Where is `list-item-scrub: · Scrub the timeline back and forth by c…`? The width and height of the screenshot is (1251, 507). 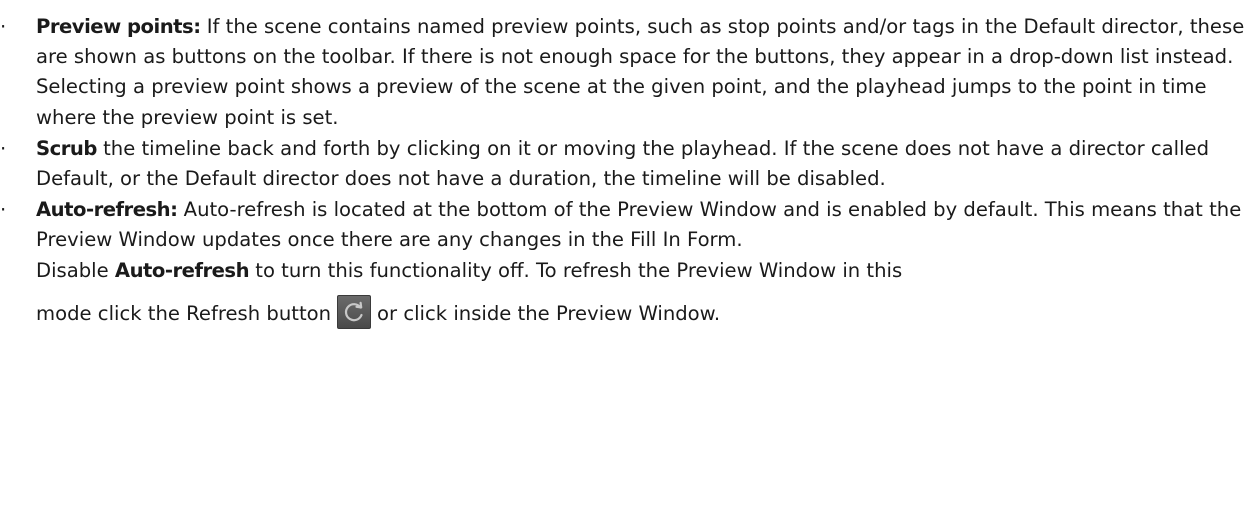 list-item-scrub: · Scrub the timeline back and forth by c… is located at coordinates (625, 164).